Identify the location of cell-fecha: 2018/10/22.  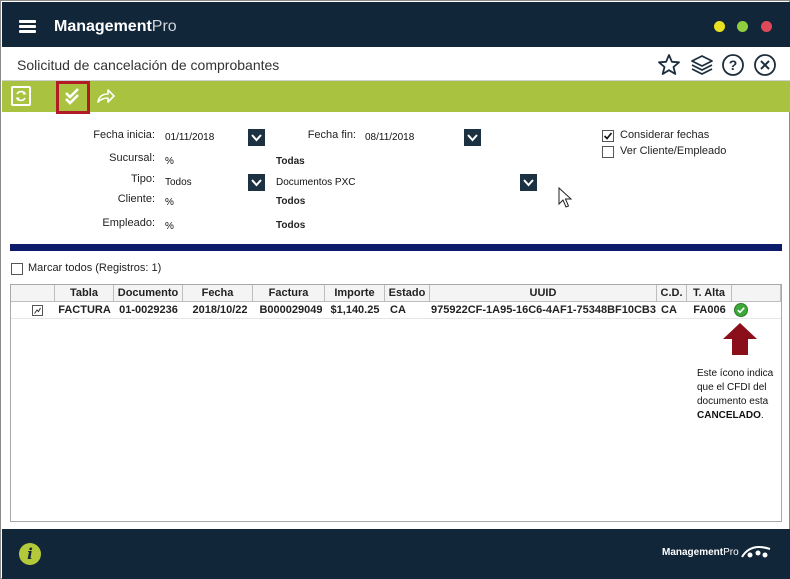
(220, 310).